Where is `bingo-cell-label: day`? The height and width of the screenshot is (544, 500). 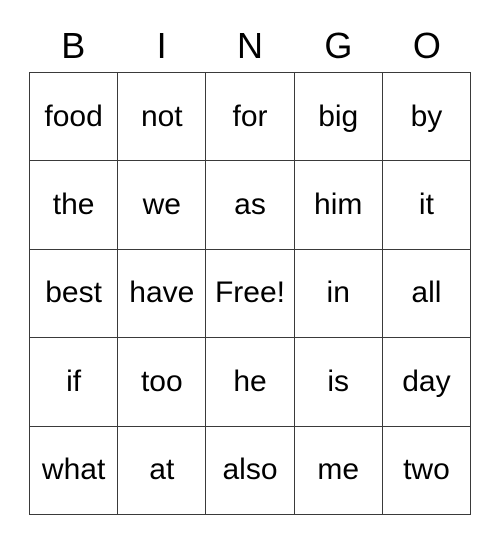 bingo-cell-label: day is located at coordinates (426, 381).